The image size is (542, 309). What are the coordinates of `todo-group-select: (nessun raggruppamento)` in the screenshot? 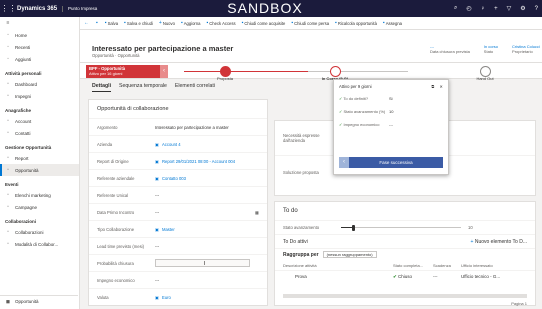 It's located at (349, 254).